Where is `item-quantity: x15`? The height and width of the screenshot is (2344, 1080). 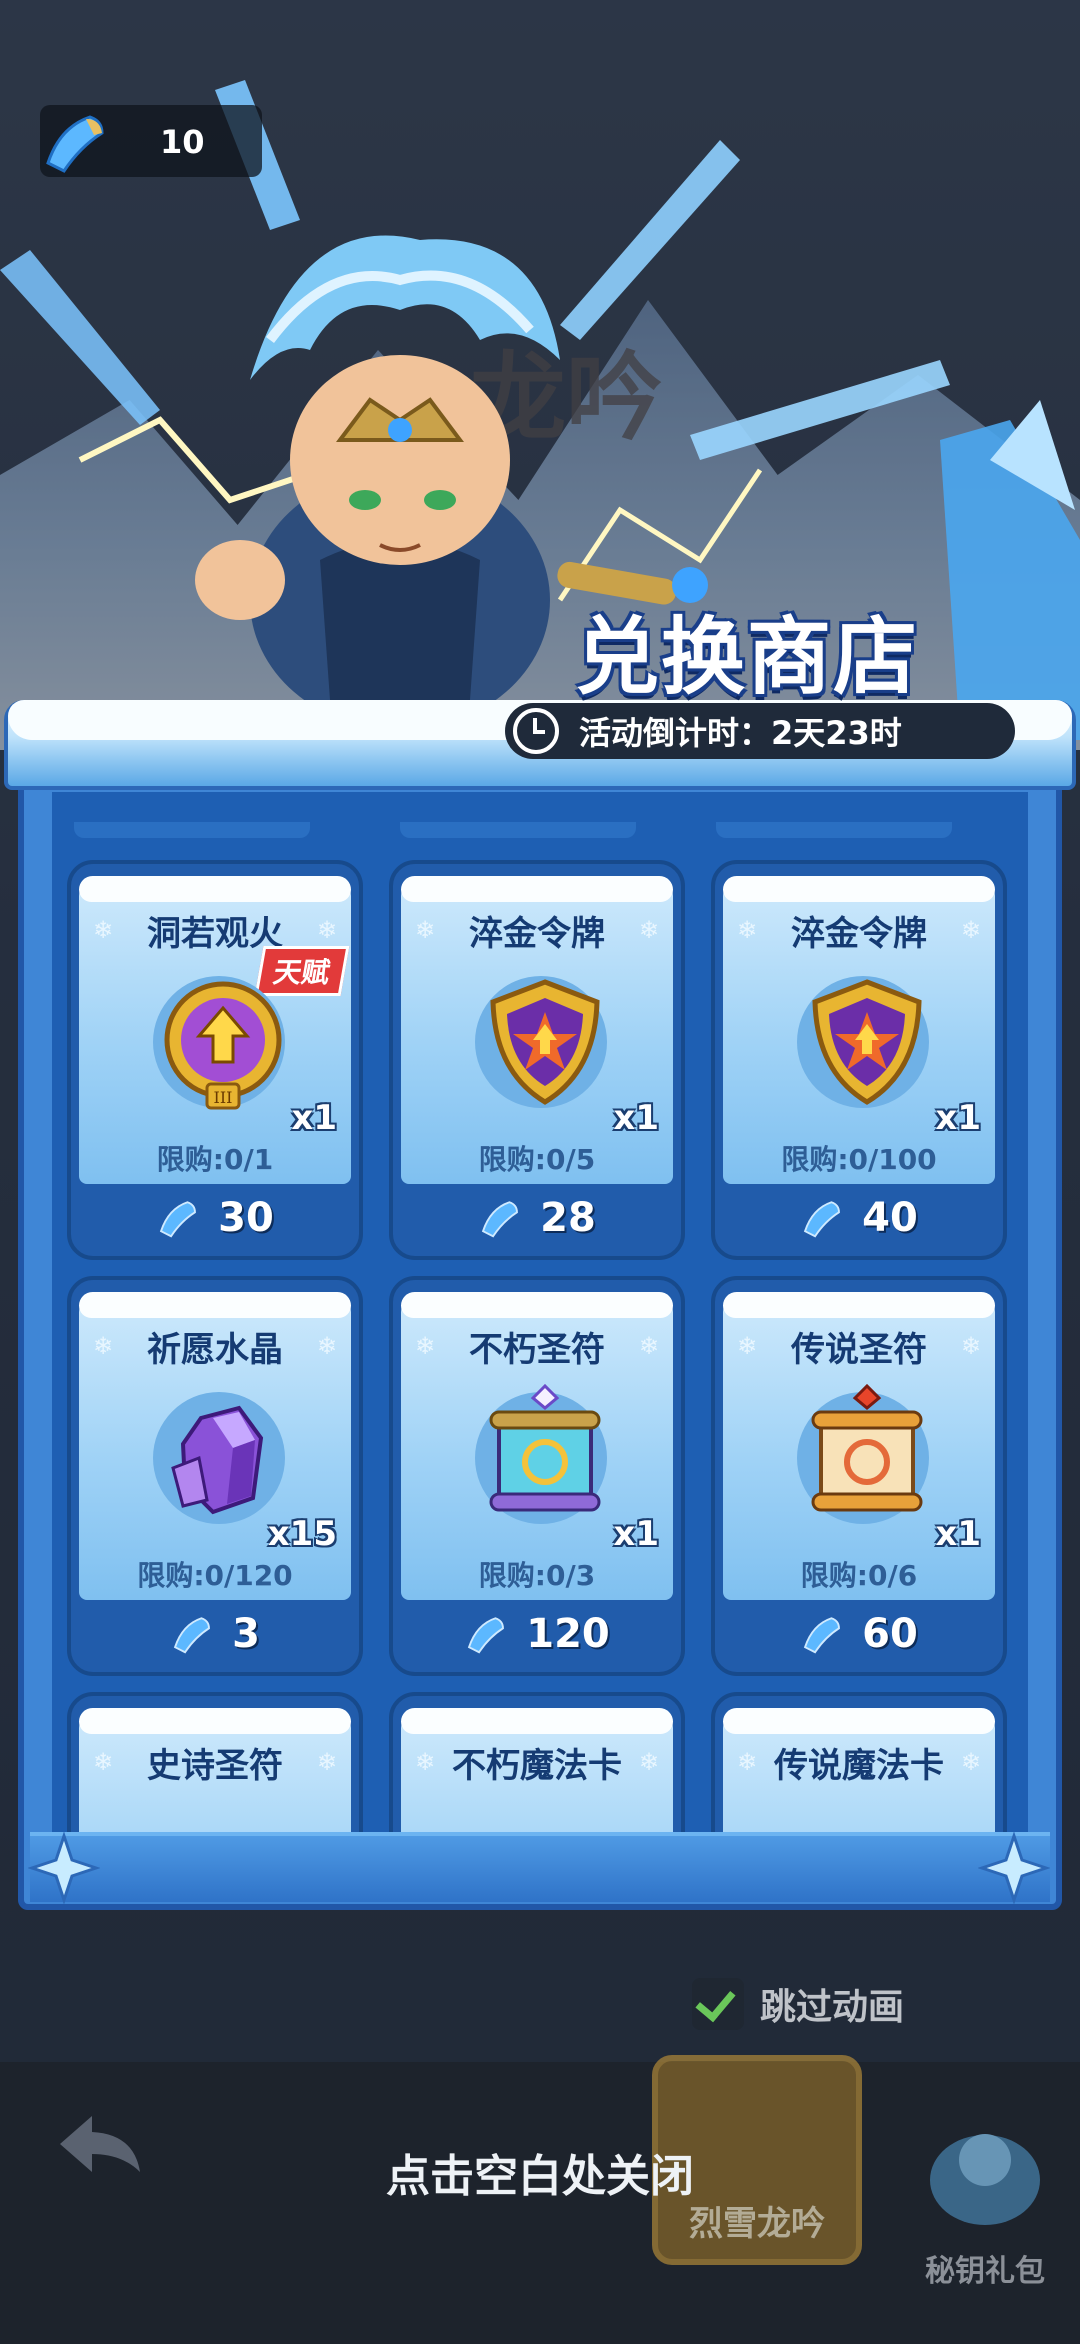
item-quantity: x15 is located at coordinates (302, 1534).